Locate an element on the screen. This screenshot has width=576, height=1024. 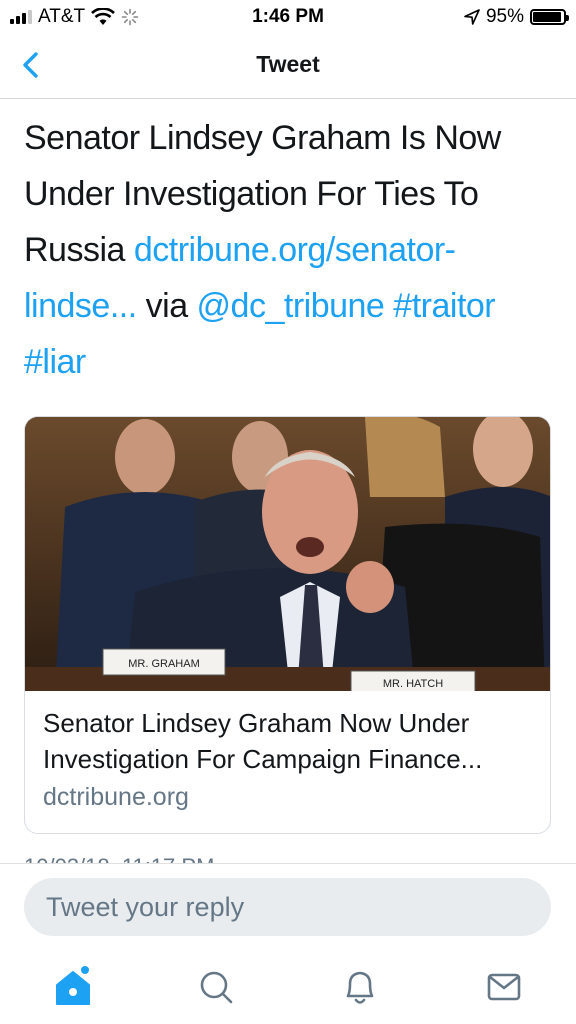
battery-icon is located at coordinates (549, 17).